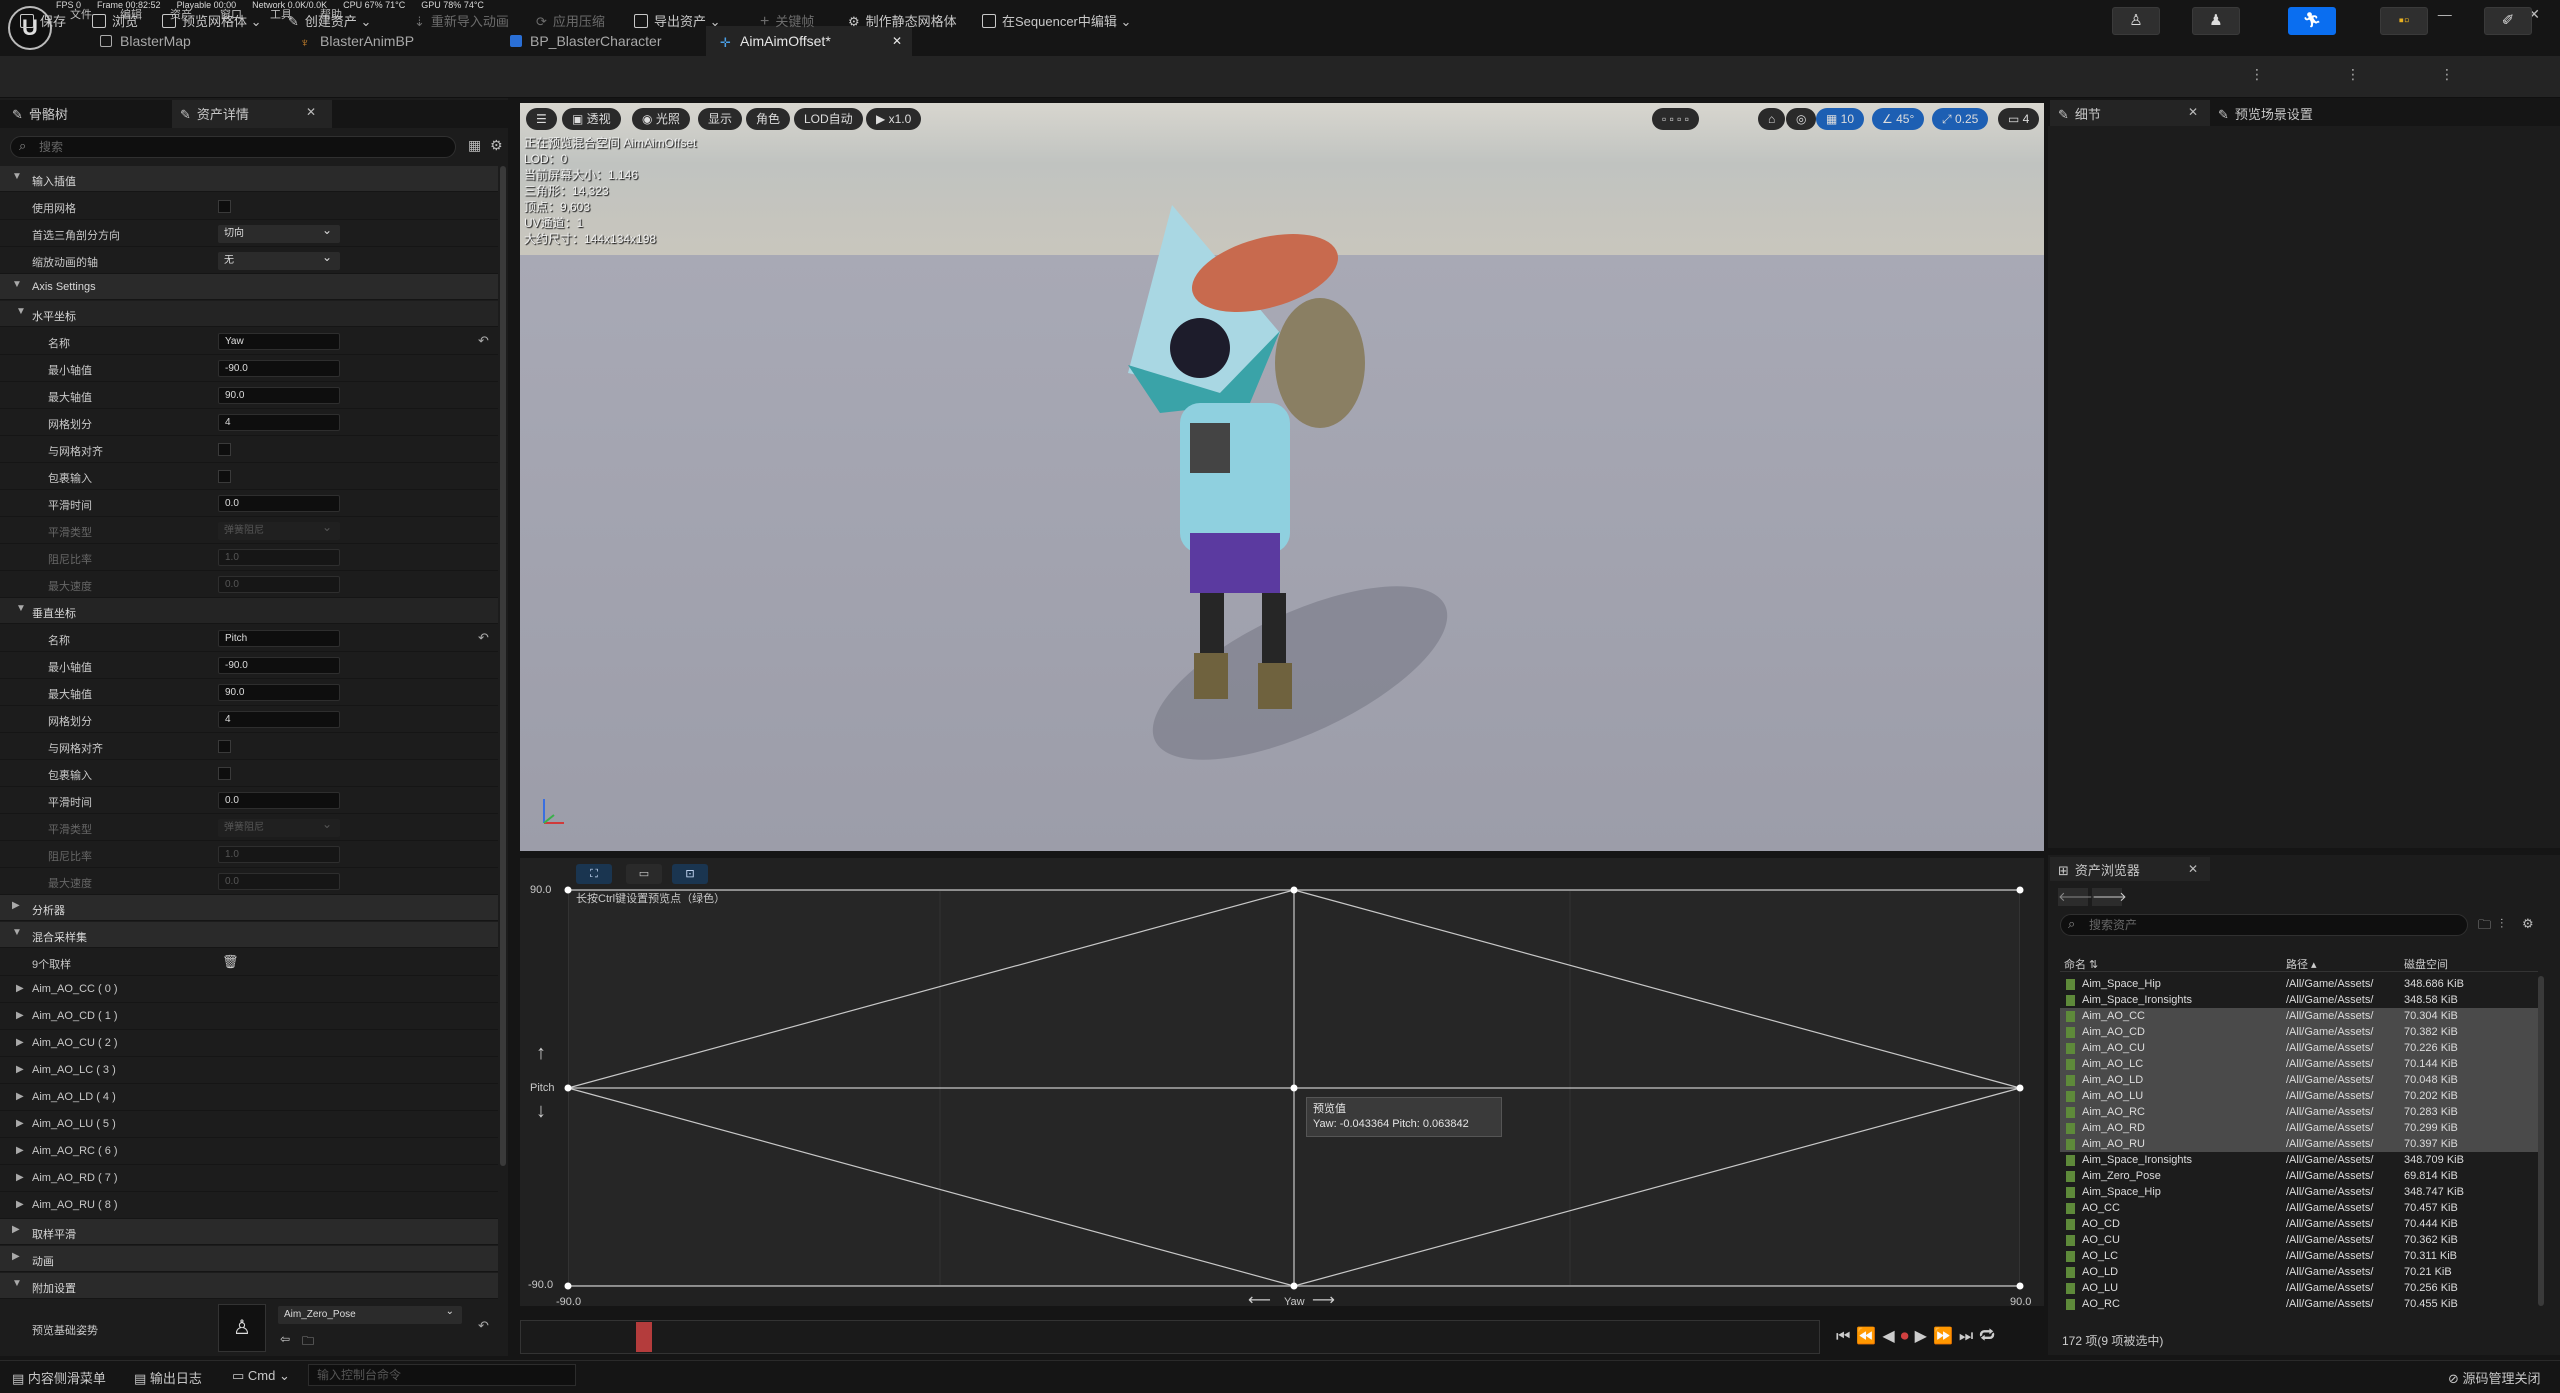 Image resolution: width=2560 pixels, height=1393 pixels. What do you see at coordinates (2299, 1272) in the screenshot?
I see `asset-row: AO_LD/All/Game/Assets/70.21 KiB` at bounding box center [2299, 1272].